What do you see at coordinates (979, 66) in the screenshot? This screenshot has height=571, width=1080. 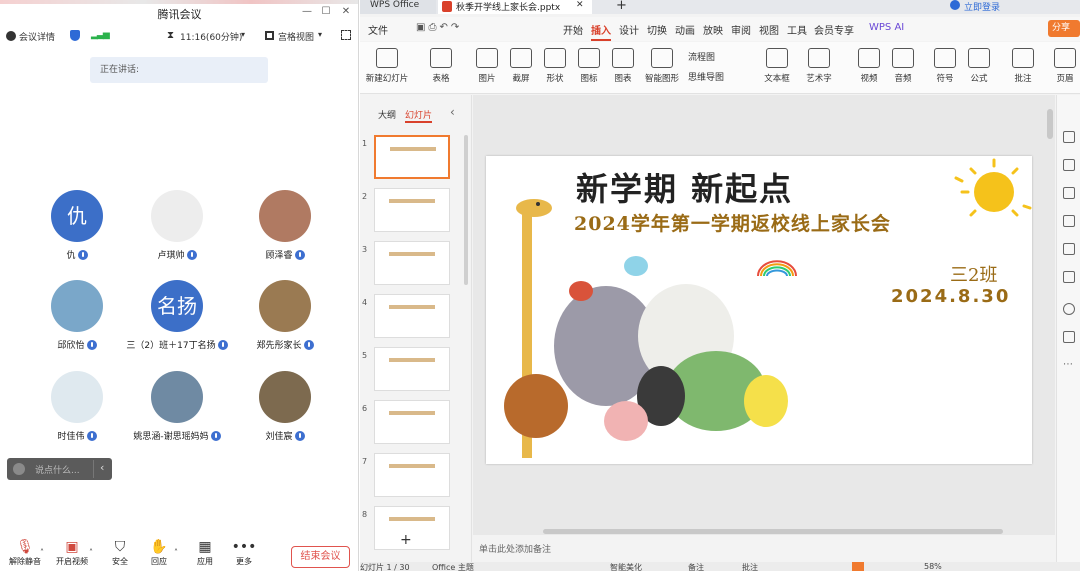 I see `formula-button: 公式` at bounding box center [979, 66].